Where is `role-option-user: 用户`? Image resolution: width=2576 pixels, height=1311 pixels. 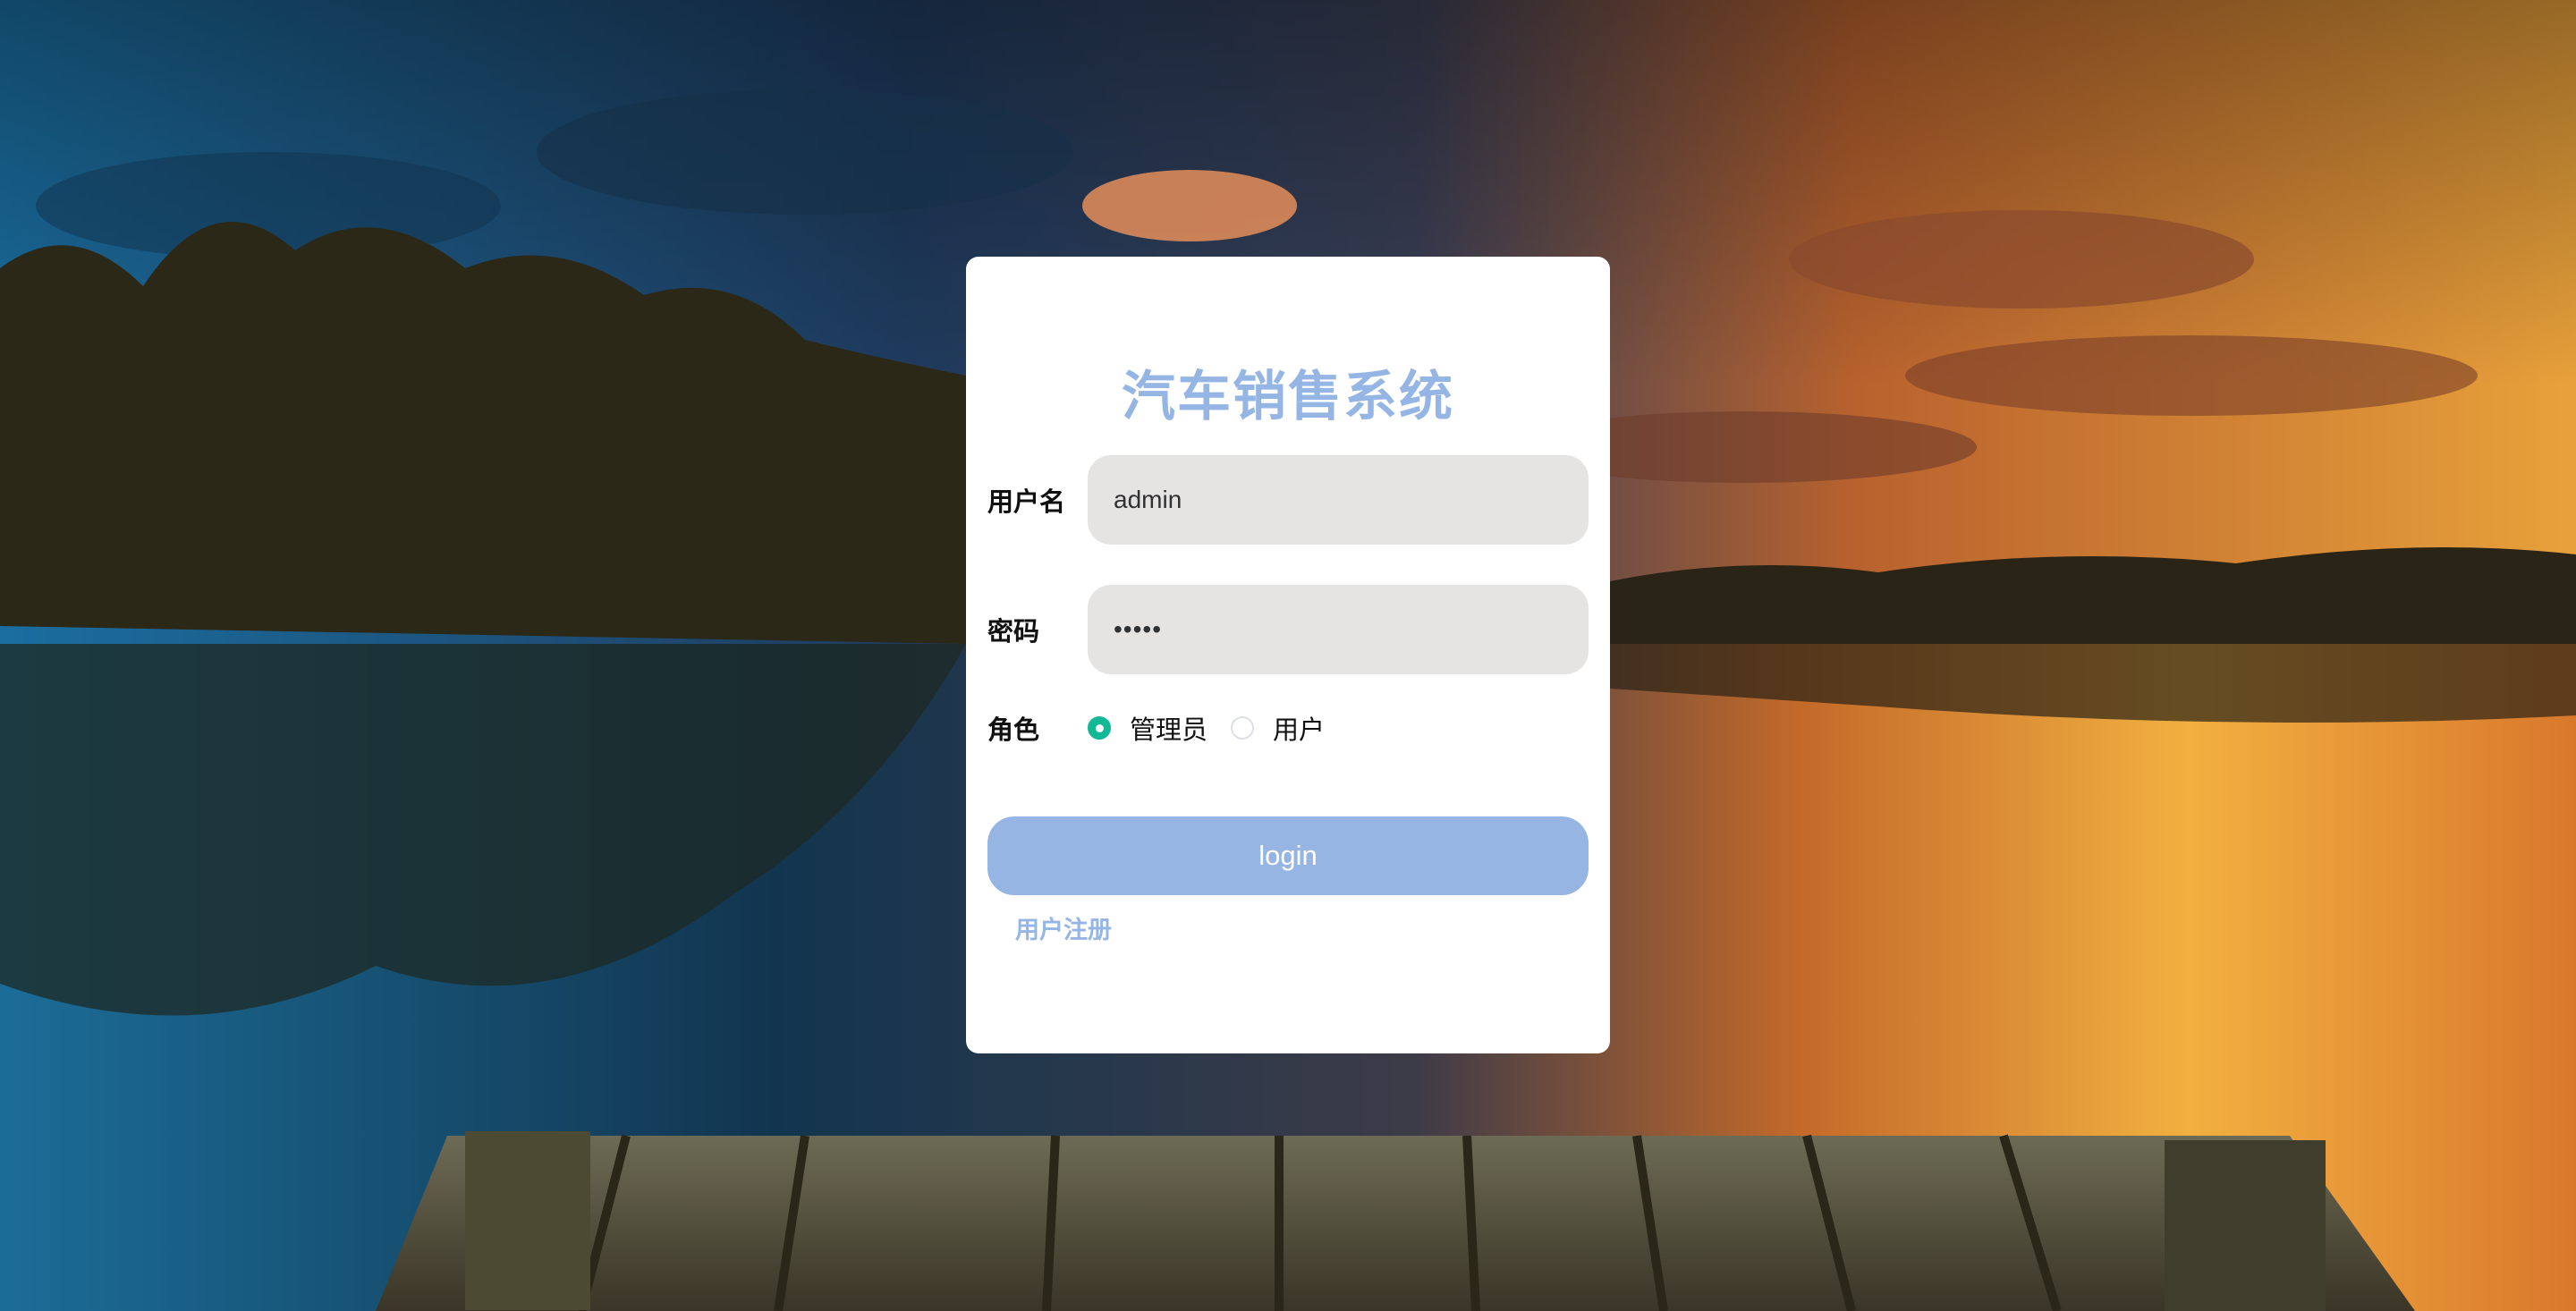
role-option-user: 用户 is located at coordinates (1278, 728).